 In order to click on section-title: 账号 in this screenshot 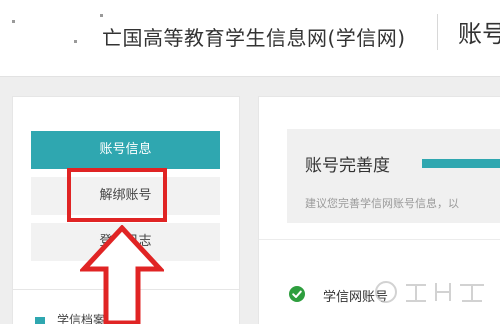, I will do `click(479, 34)`.